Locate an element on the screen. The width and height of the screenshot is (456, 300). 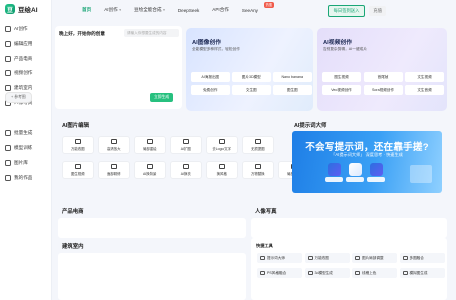
quick-tool-label: 多图融合 is located at coordinates (416, 257).